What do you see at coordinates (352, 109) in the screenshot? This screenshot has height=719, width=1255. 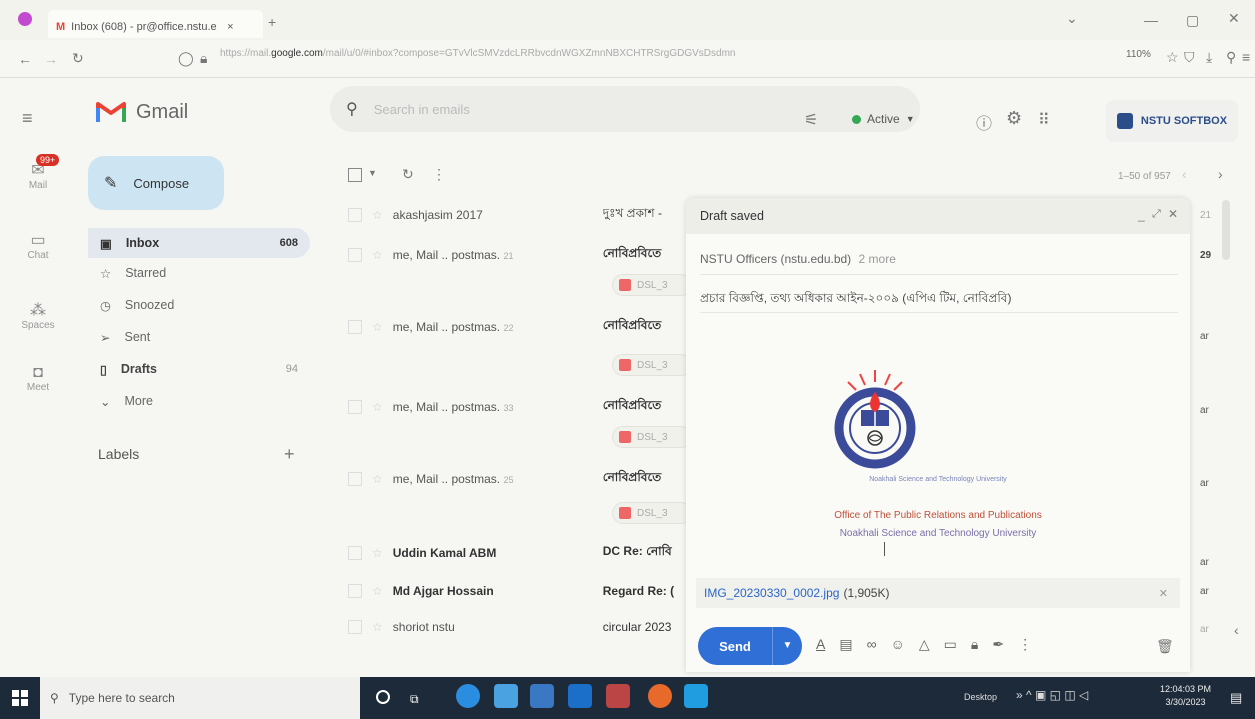 I see `search-icon: ⚲` at bounding box center [352, 109].